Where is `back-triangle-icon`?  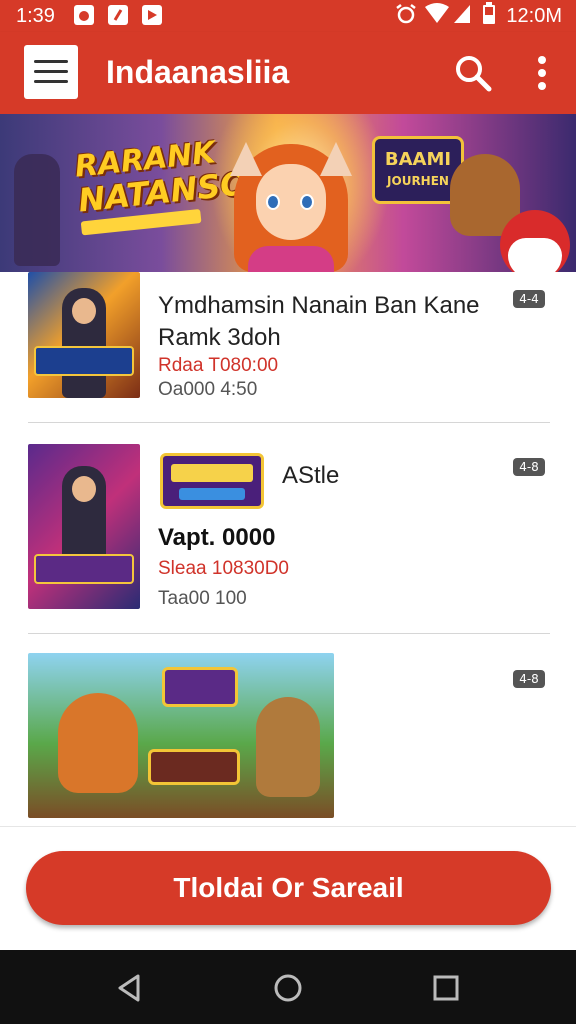
back-triangle-icon is located at coordinates (130, 988).